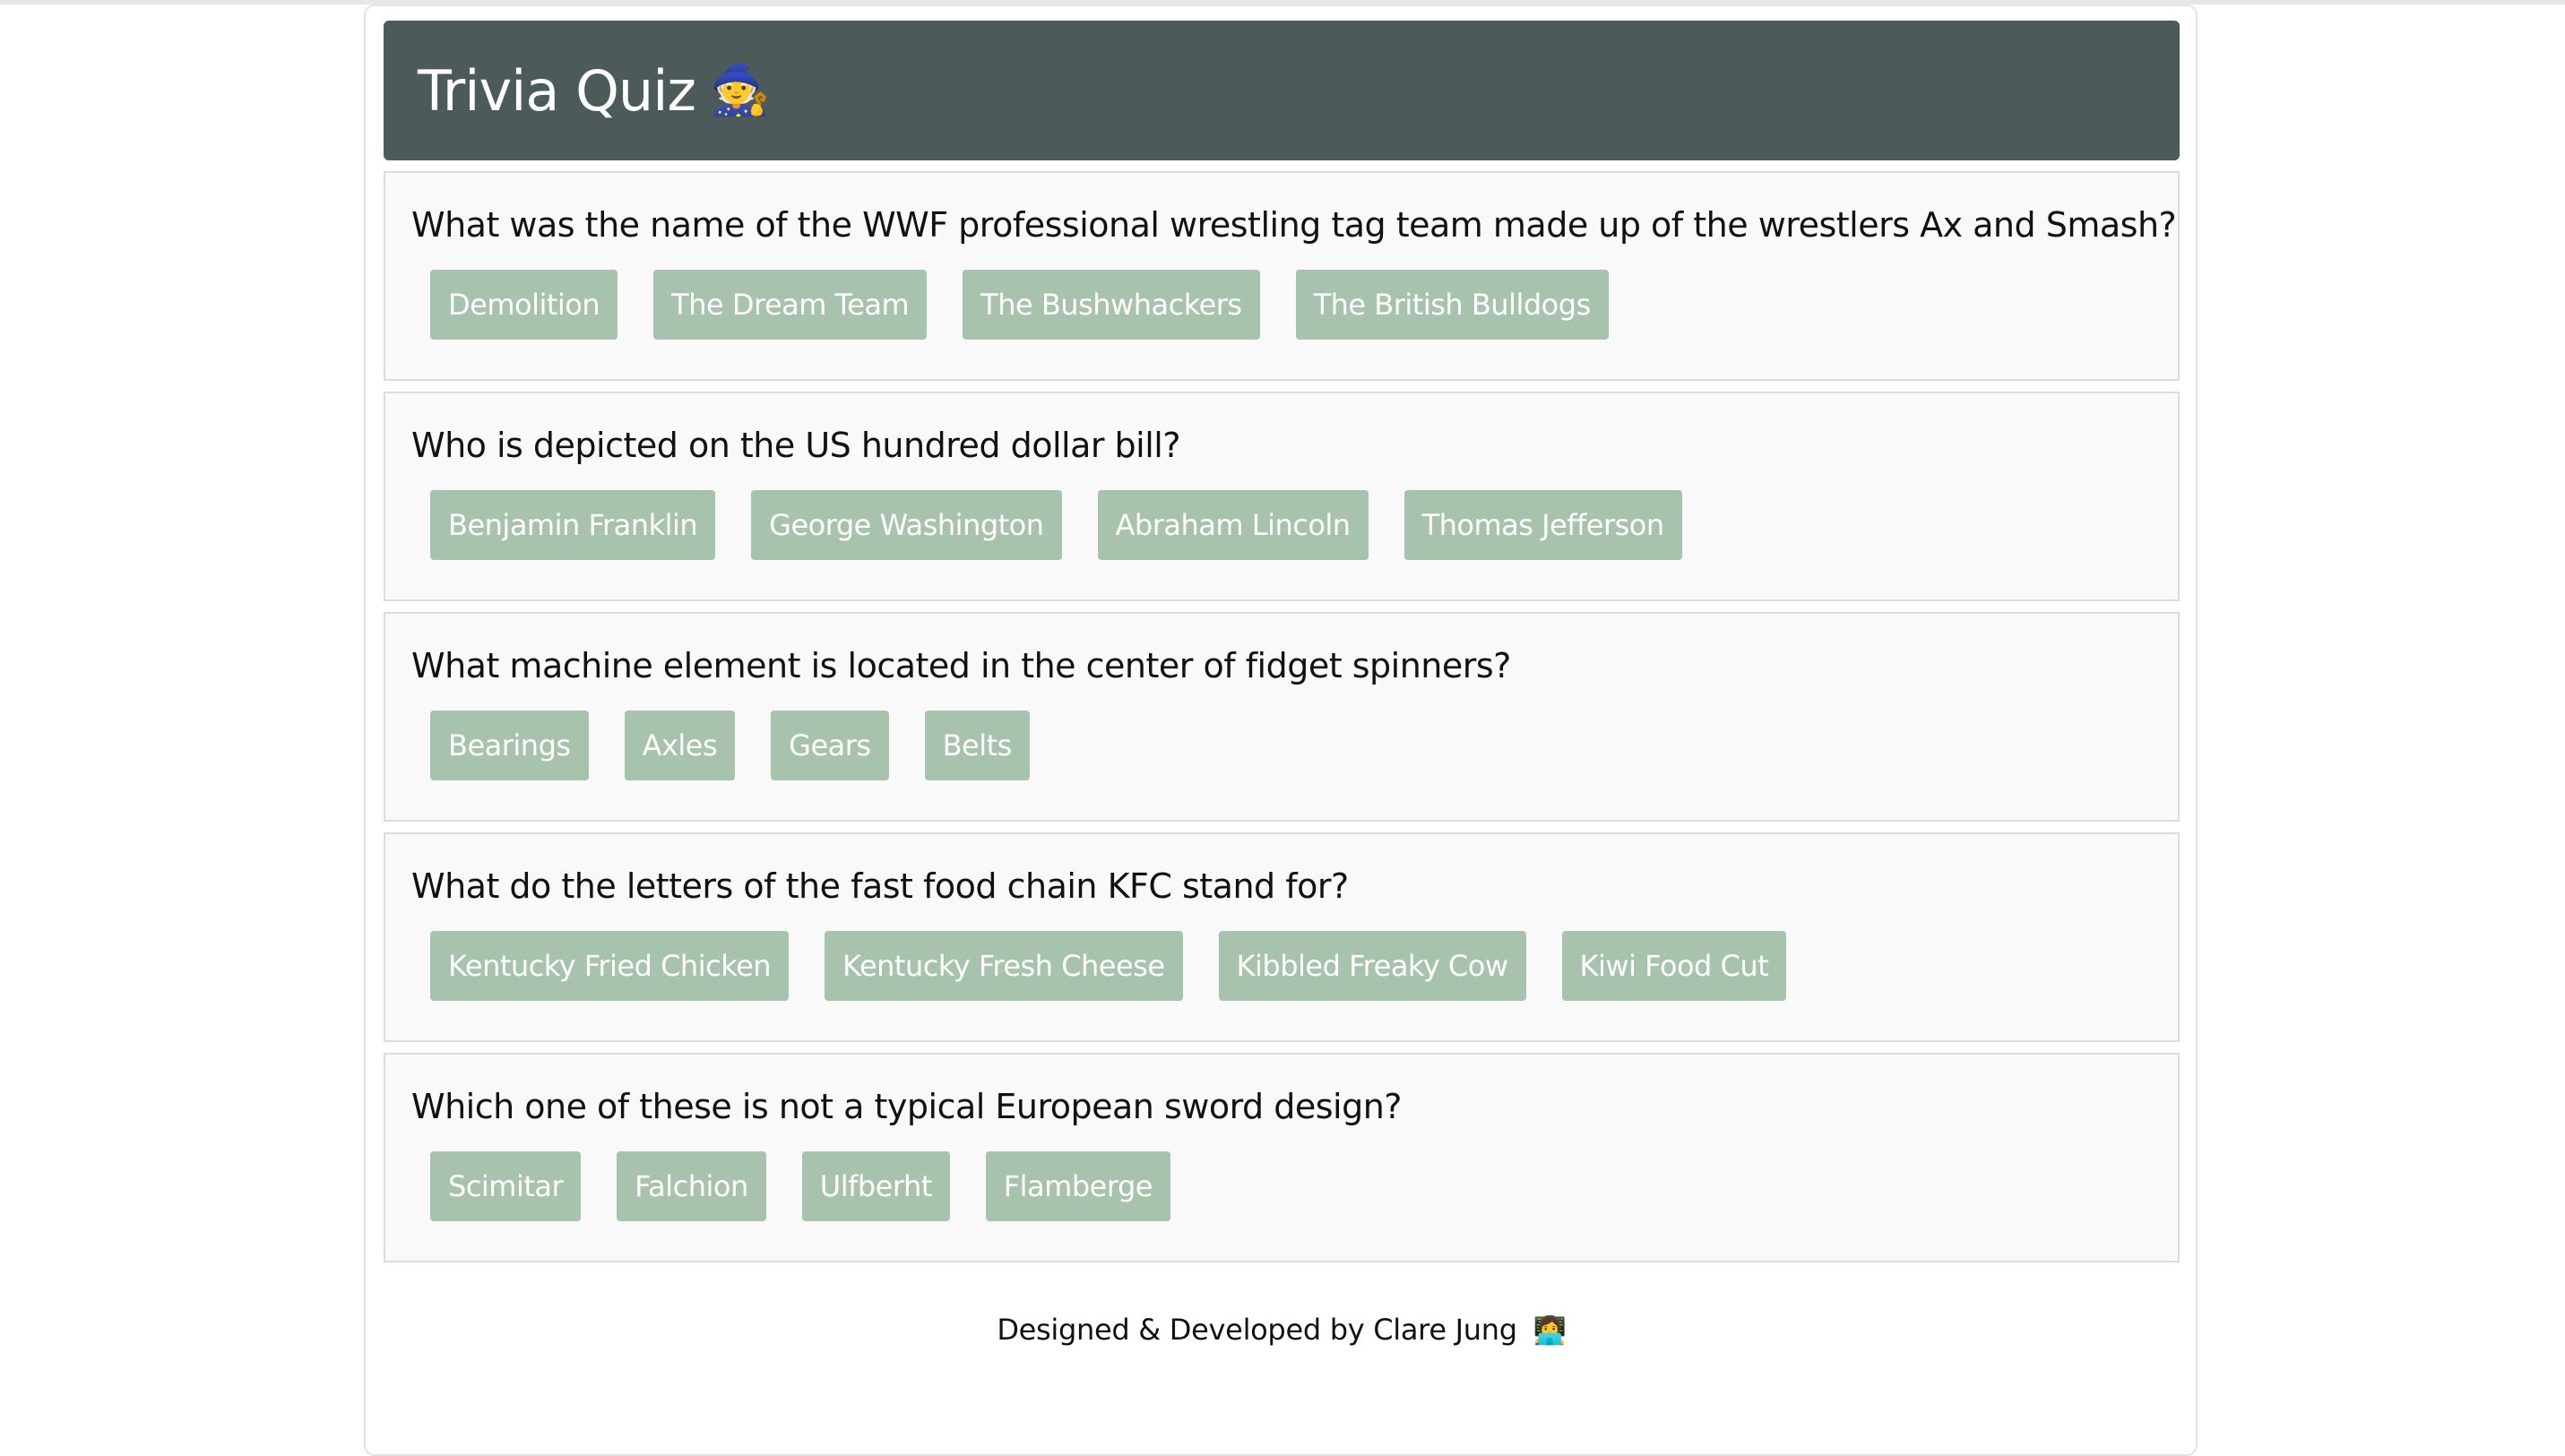 This screenshot has width=2565, height=1456. Describe the element at coordinates (830, 745) in the screenshot. I see `answer-button: Gears` at that location.